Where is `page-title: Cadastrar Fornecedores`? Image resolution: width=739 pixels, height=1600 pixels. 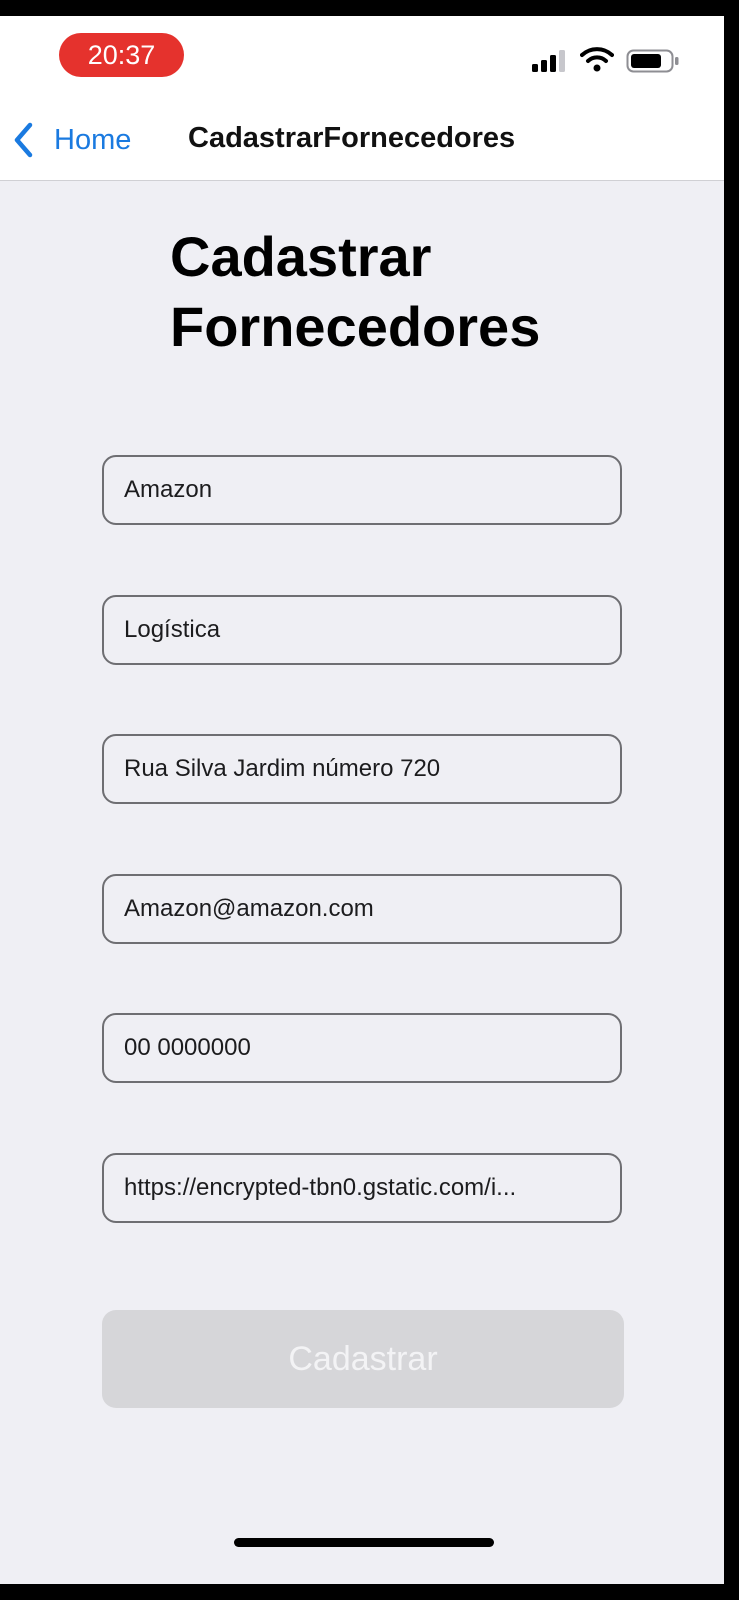
page-title: Cadastrar Fornecedores is located at coordinates (410, 292).